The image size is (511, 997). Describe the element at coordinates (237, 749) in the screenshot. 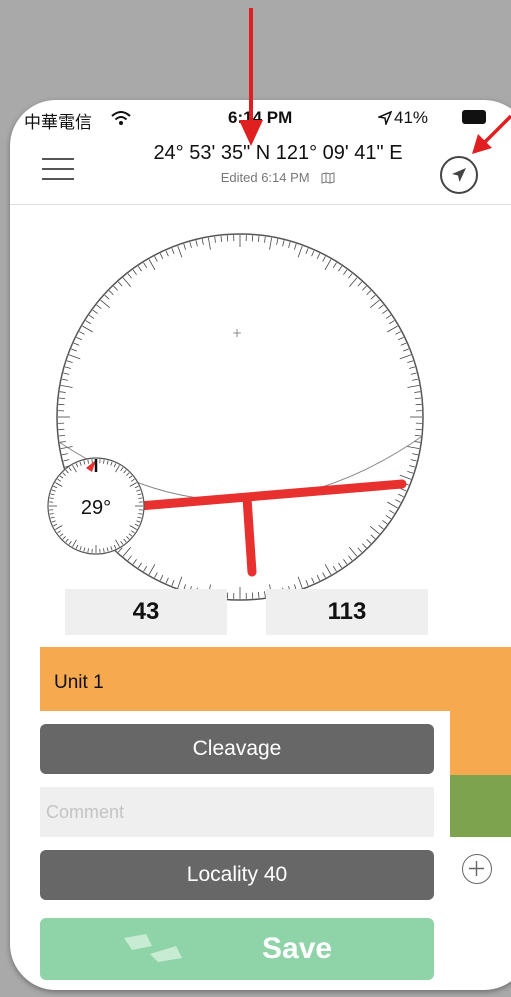

I see `feature-type-button: Cleavage` at that location.